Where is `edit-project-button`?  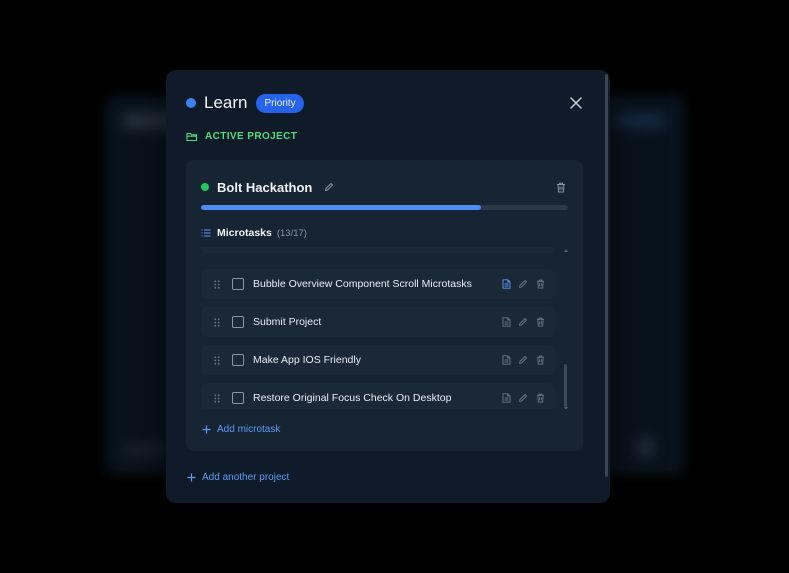 edit-project-button is located at coordinates (329, 187).